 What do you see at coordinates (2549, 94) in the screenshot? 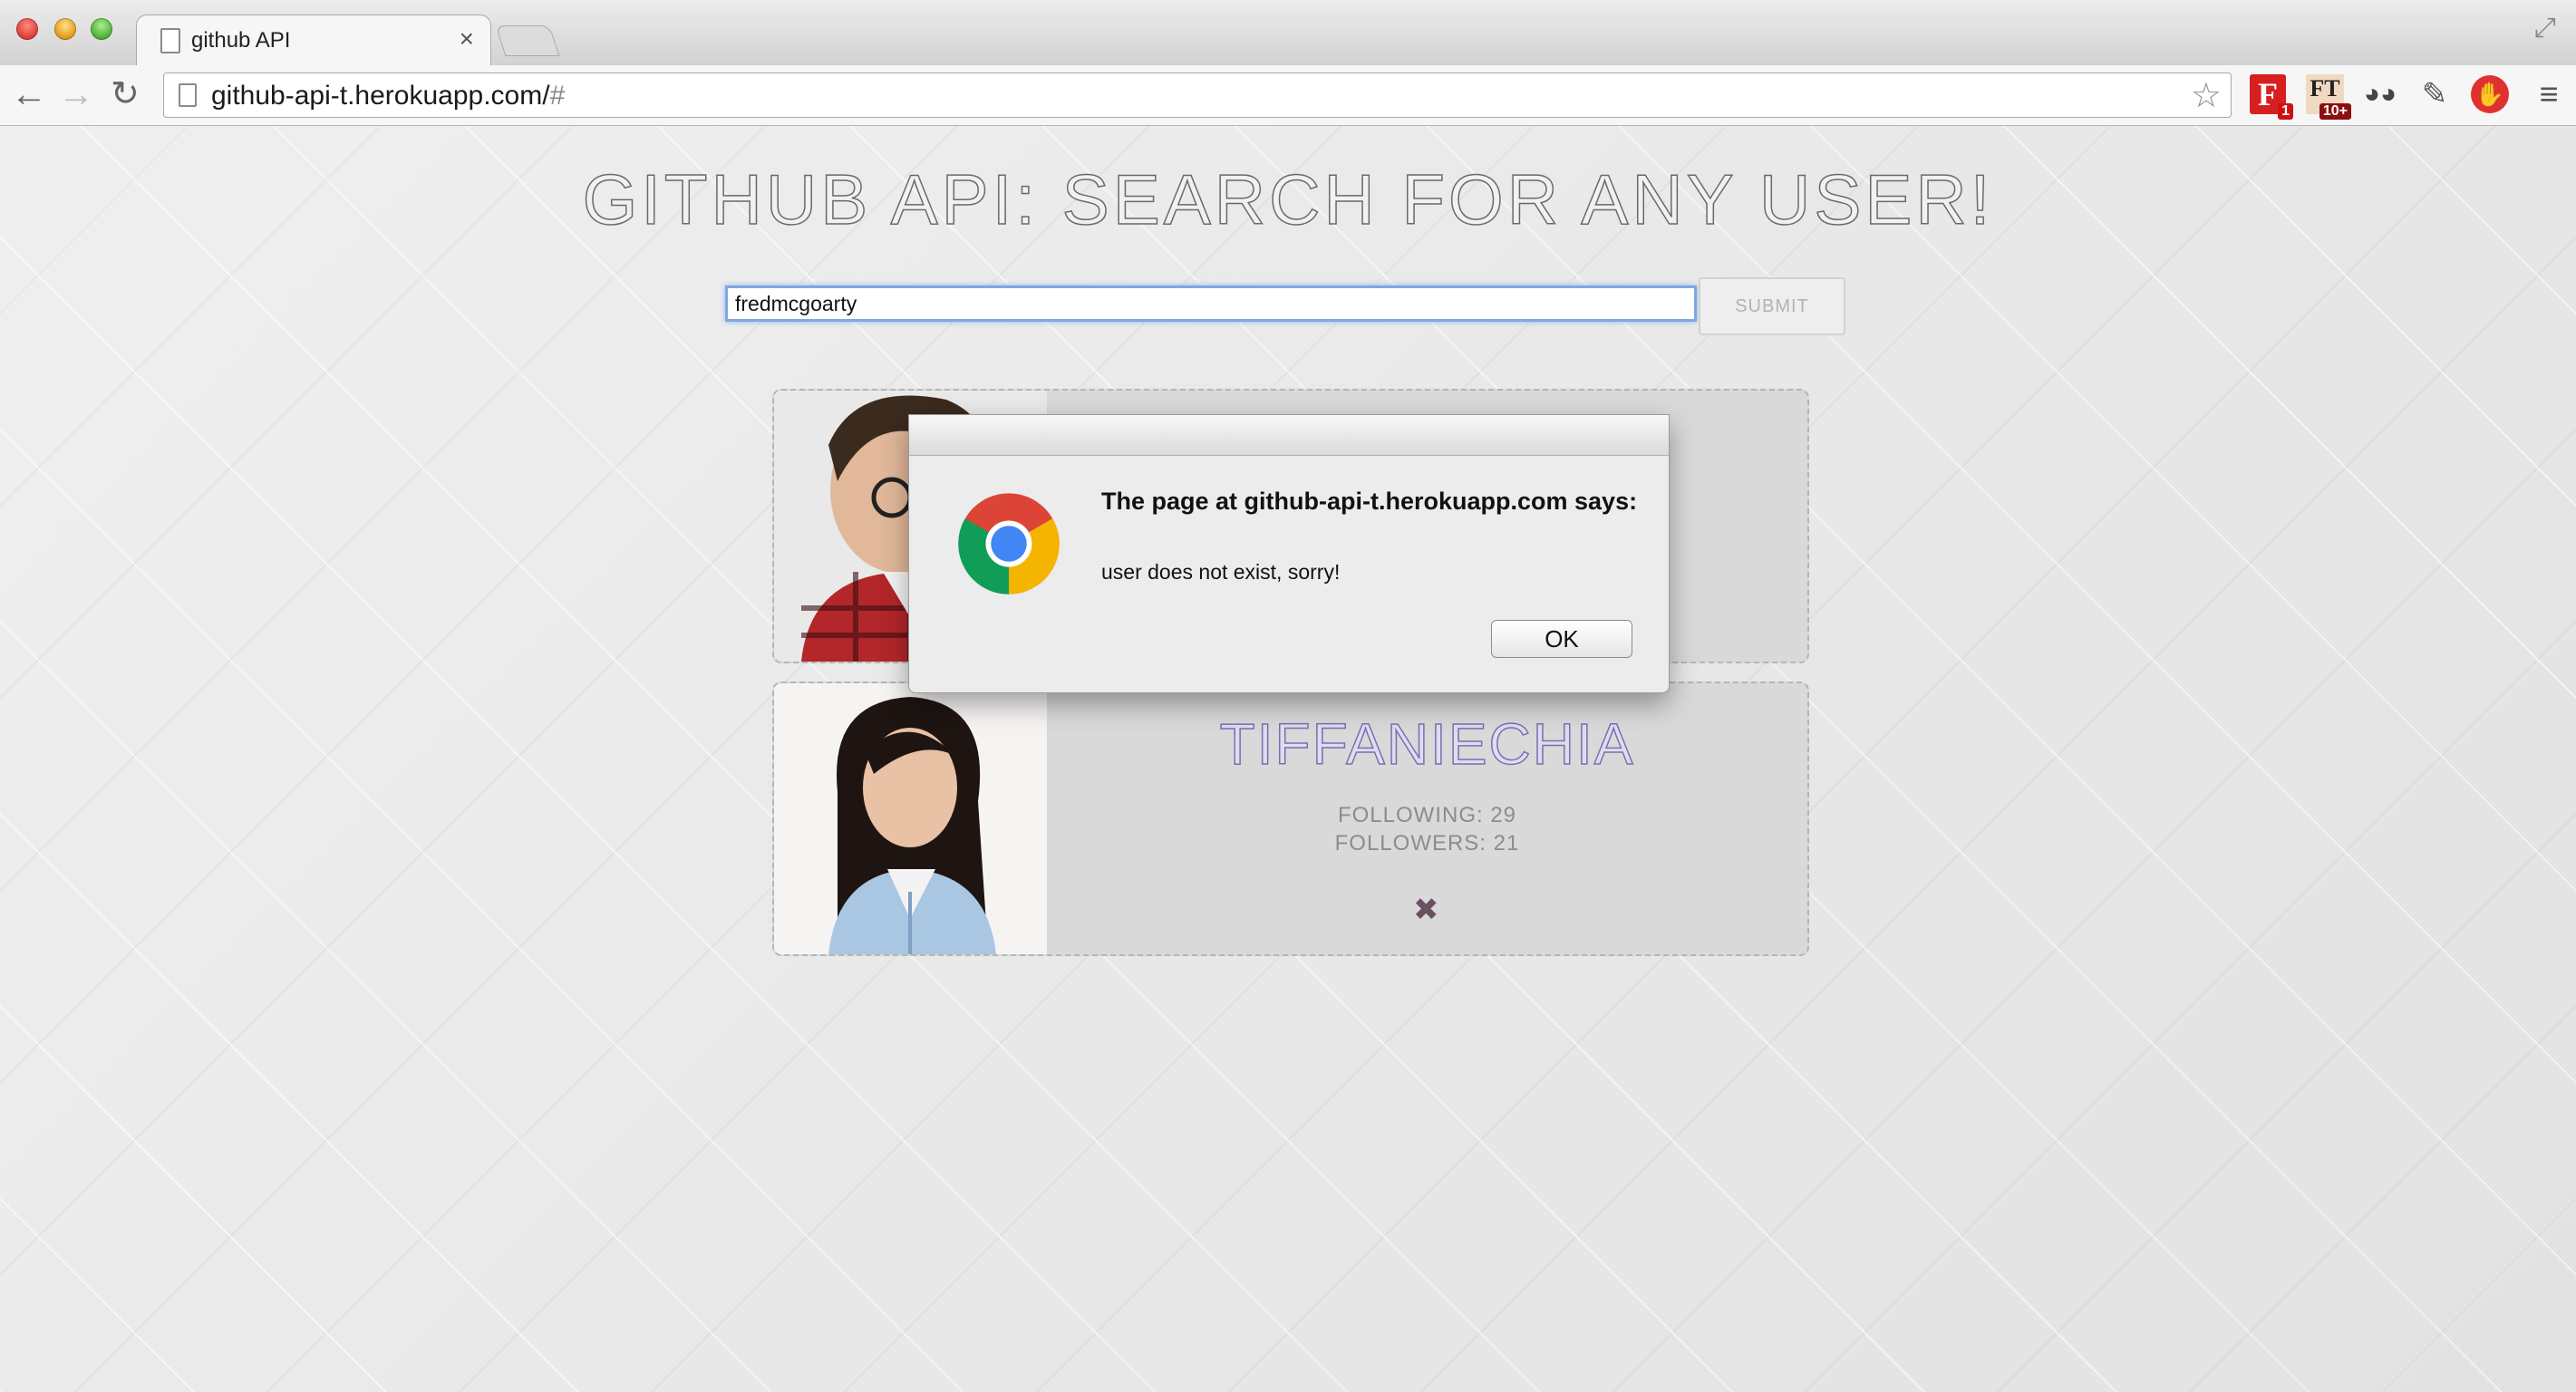
I see `chrome-menu-icon: ≡` at bounding box center [2549, 94].